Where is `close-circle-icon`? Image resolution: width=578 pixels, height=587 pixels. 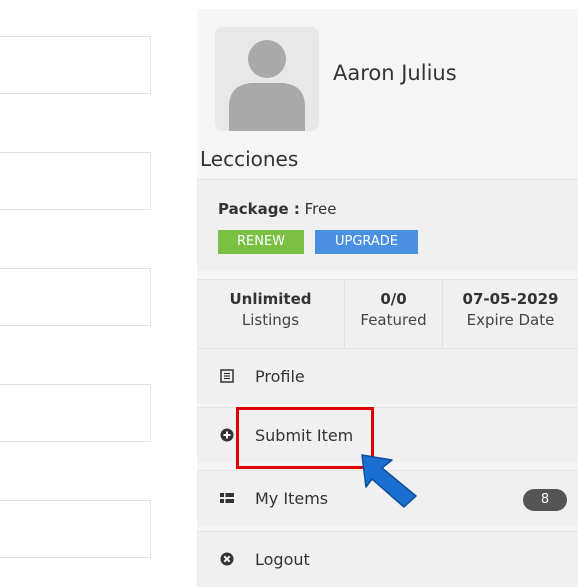 close-circle-icon is located at coordinates (227, 559).